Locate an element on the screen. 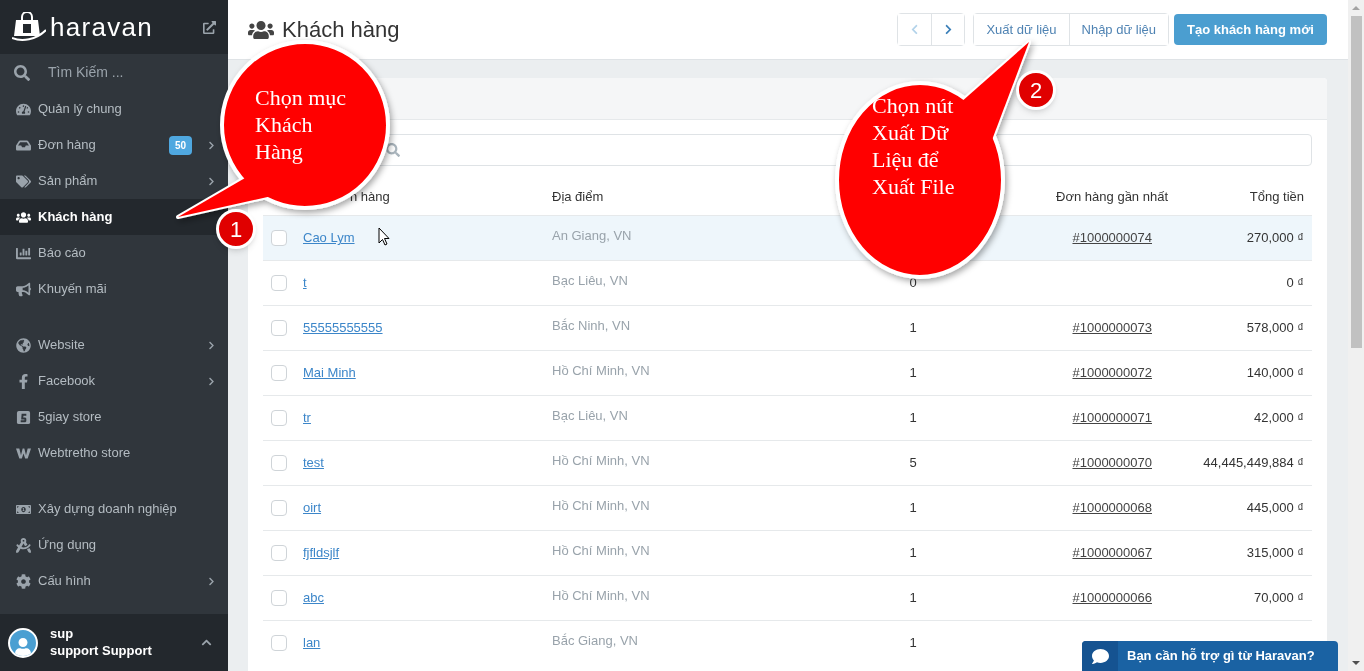  brand-name: haravan is located at coordinates (102, 27).